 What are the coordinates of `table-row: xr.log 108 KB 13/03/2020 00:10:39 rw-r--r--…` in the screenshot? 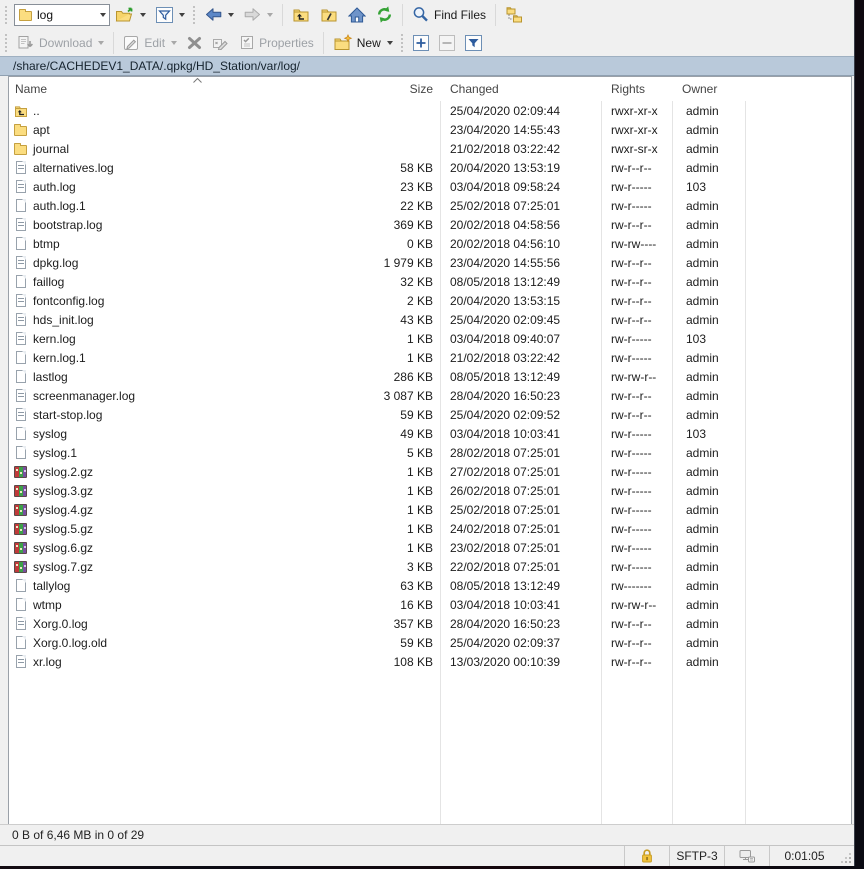 It's located at (430, 661).